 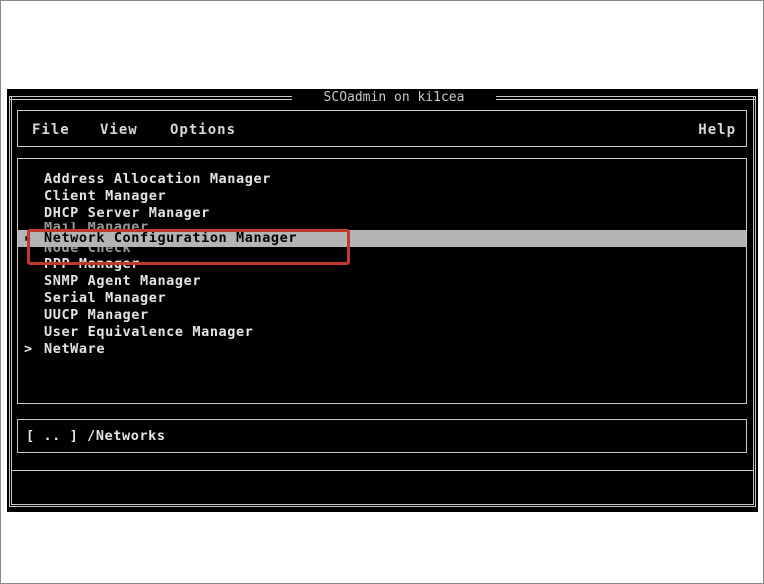 What do you see at coordinates (28, 349) in the screenshot?
I see `expand-arrow-icon: >` at bounding box center [28, 349].